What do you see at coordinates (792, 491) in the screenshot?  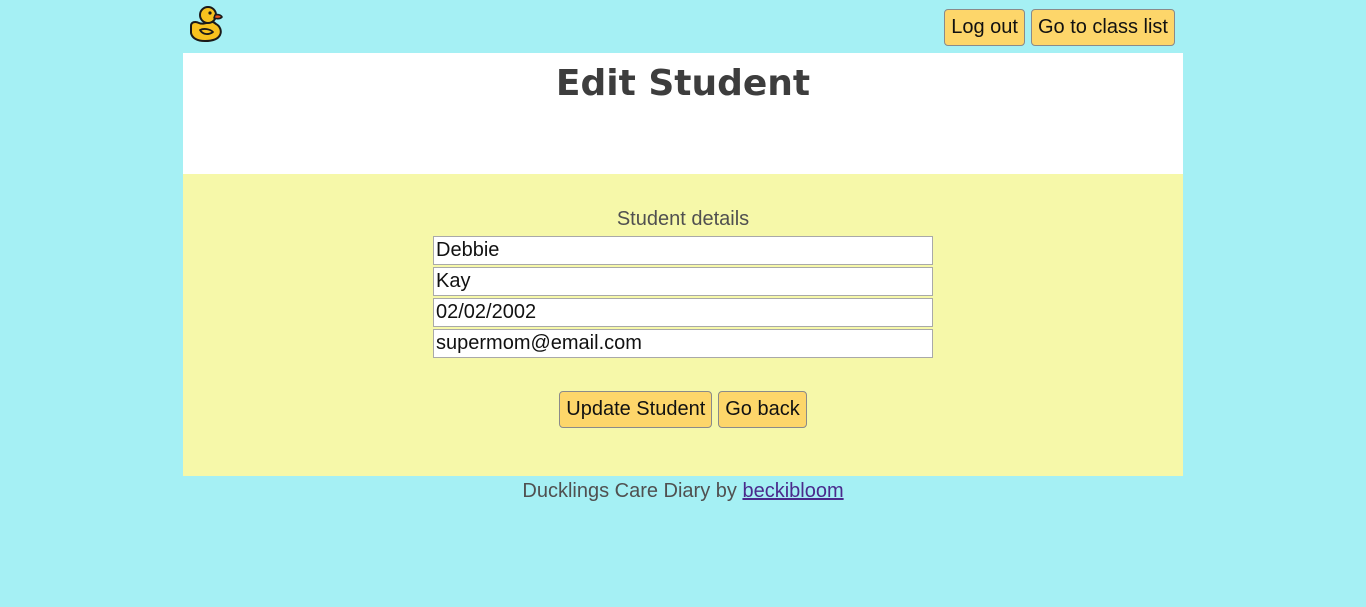 I see `author-link: beckibloom` at bounding box center [792, 491].